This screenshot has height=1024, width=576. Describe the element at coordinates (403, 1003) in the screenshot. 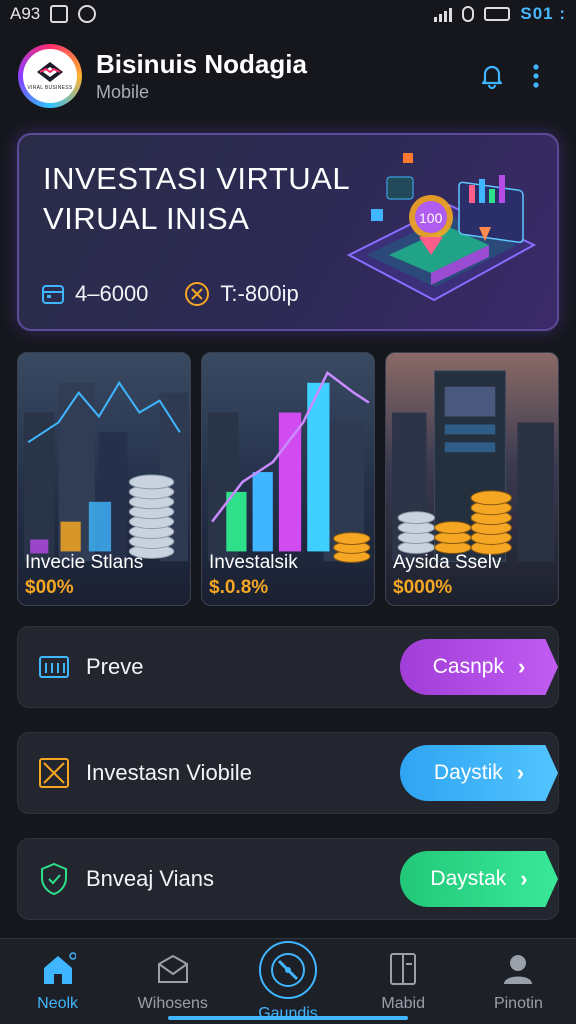

I see `nav-label: Mabid` at that location.